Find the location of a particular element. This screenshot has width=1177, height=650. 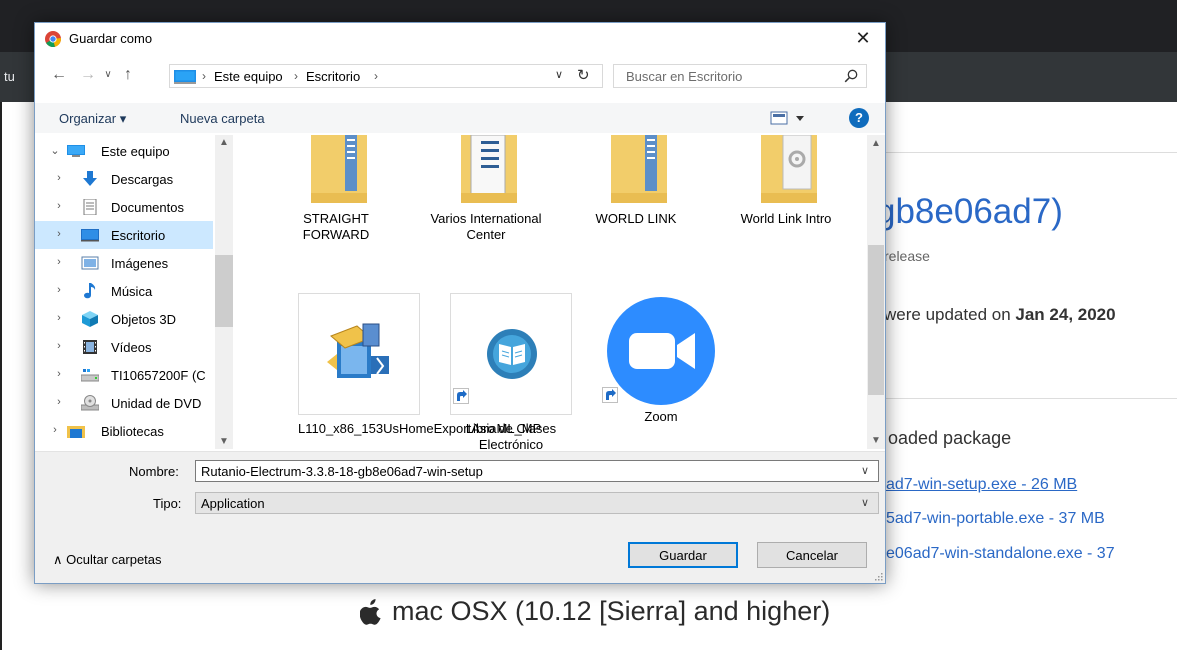

mac-heading-text: mac OSX (10.12 [Sierra] and higher) is located at coordinates (611, 611).